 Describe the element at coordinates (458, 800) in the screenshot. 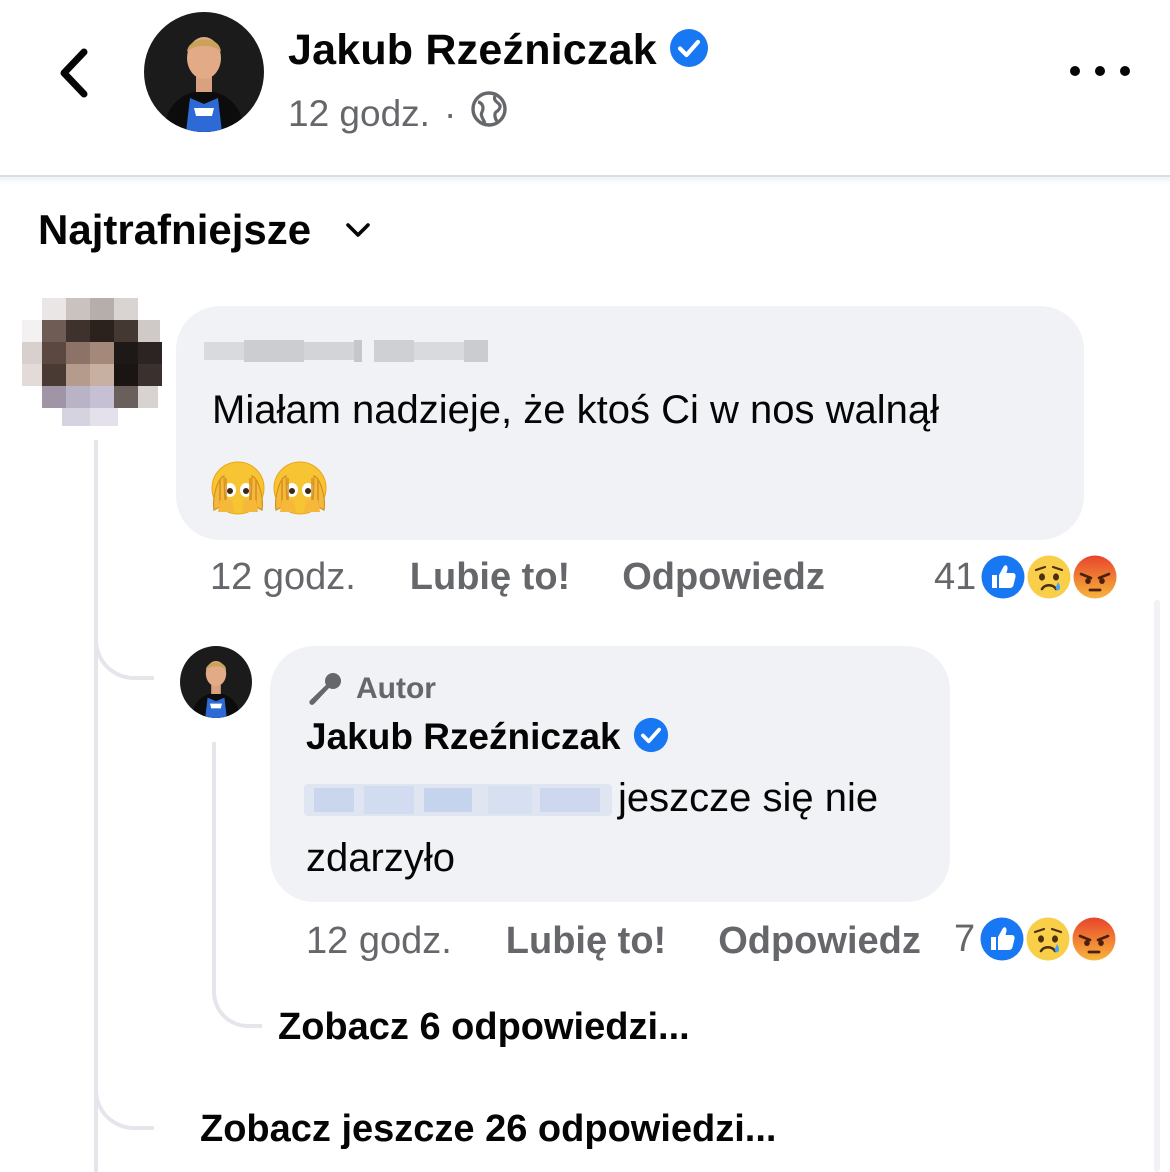

I see `mention-blurred` at that location.